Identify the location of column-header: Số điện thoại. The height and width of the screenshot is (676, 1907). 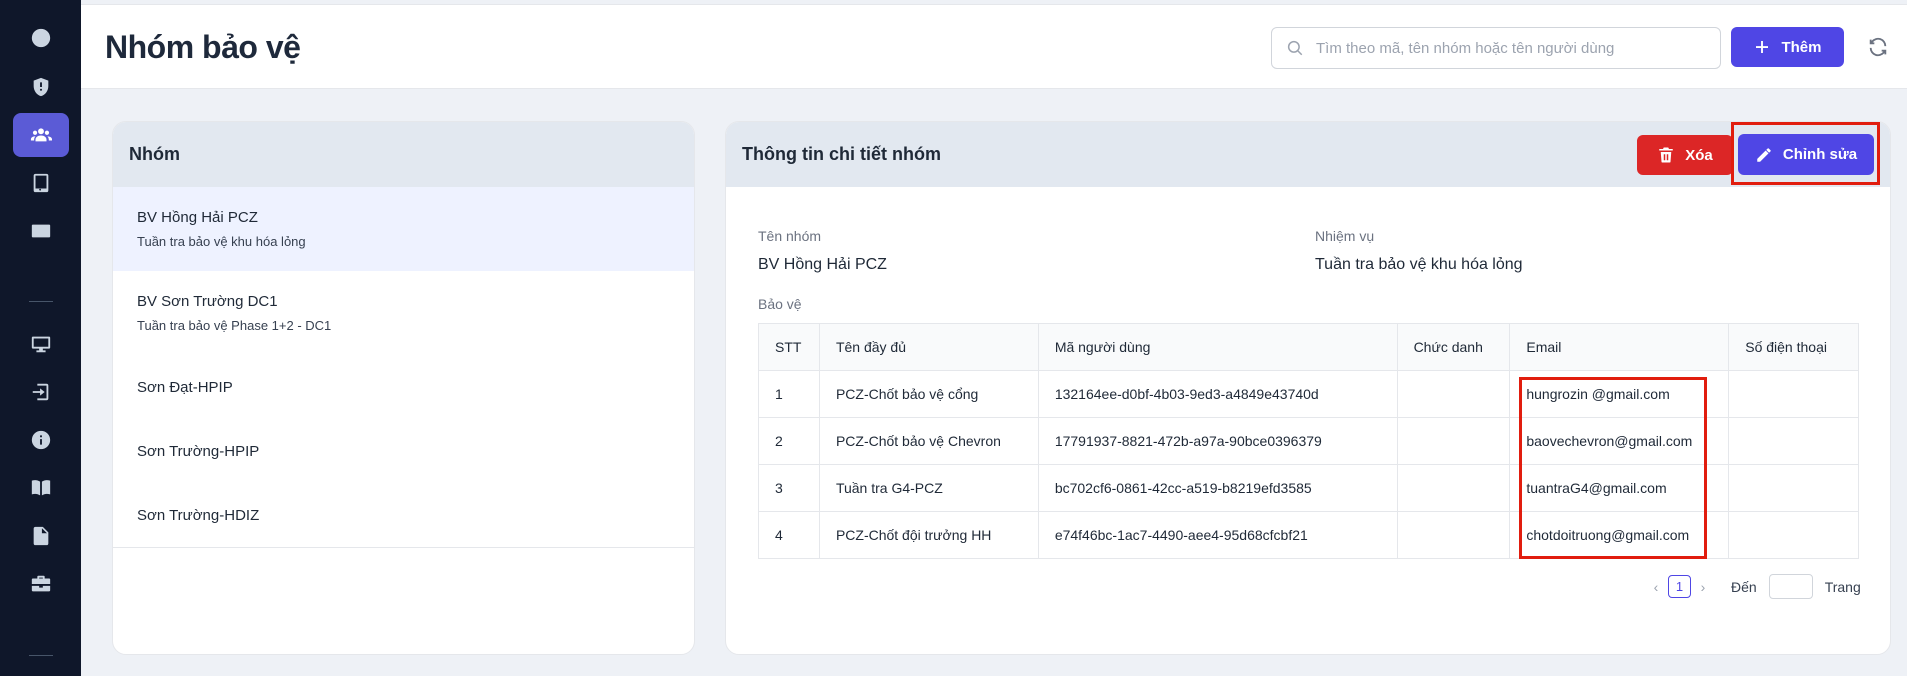
(1793, 347).